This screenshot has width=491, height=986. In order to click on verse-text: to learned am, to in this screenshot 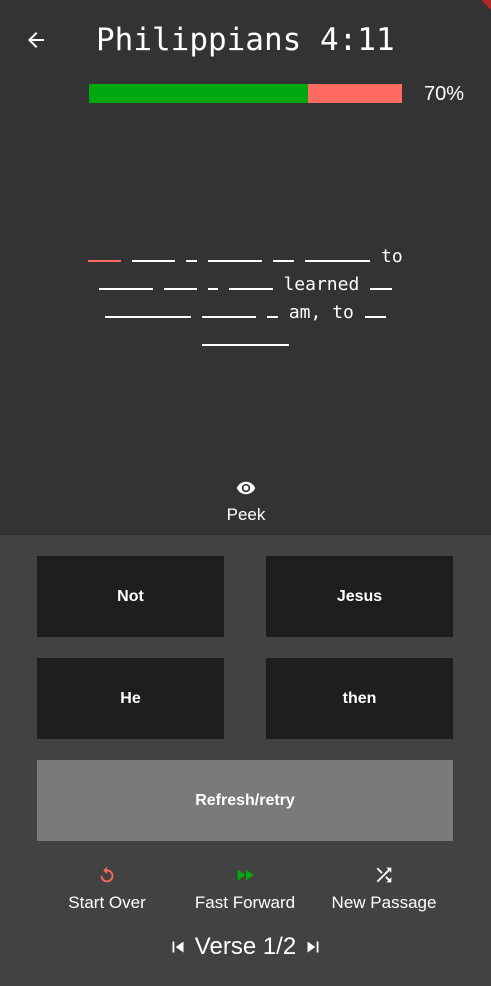, I will do `click(245, 299)`.